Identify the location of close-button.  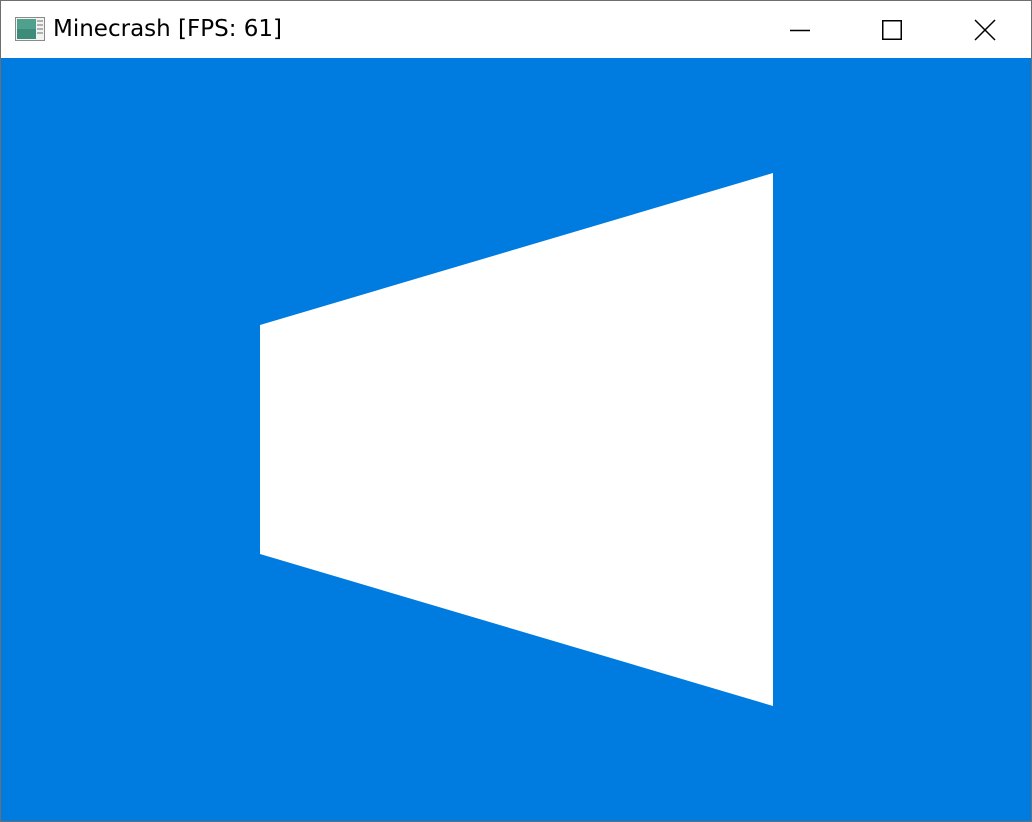
(985, 29).